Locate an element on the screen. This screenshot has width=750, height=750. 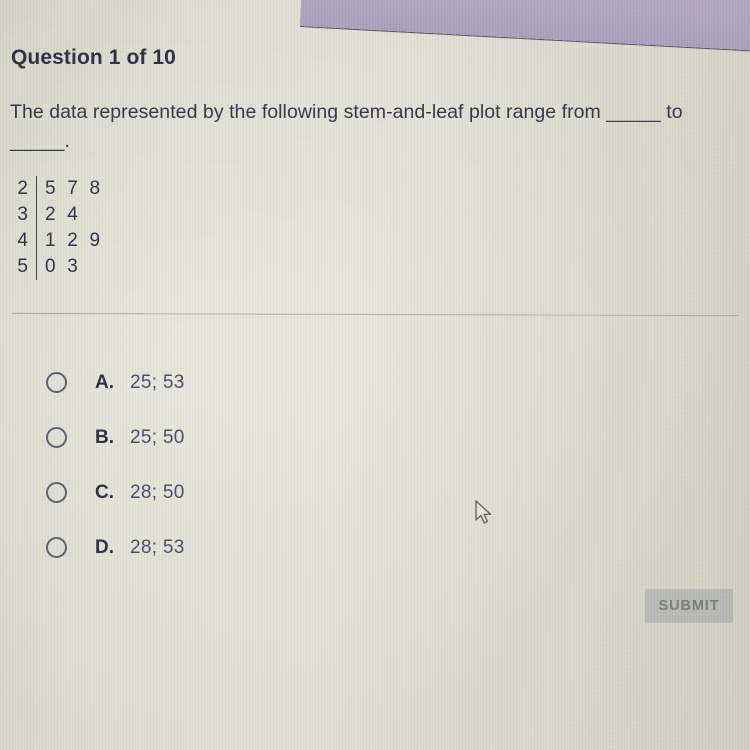
stem-leaf-row: 4 1 2 9 is located at coordinates (56, 241).